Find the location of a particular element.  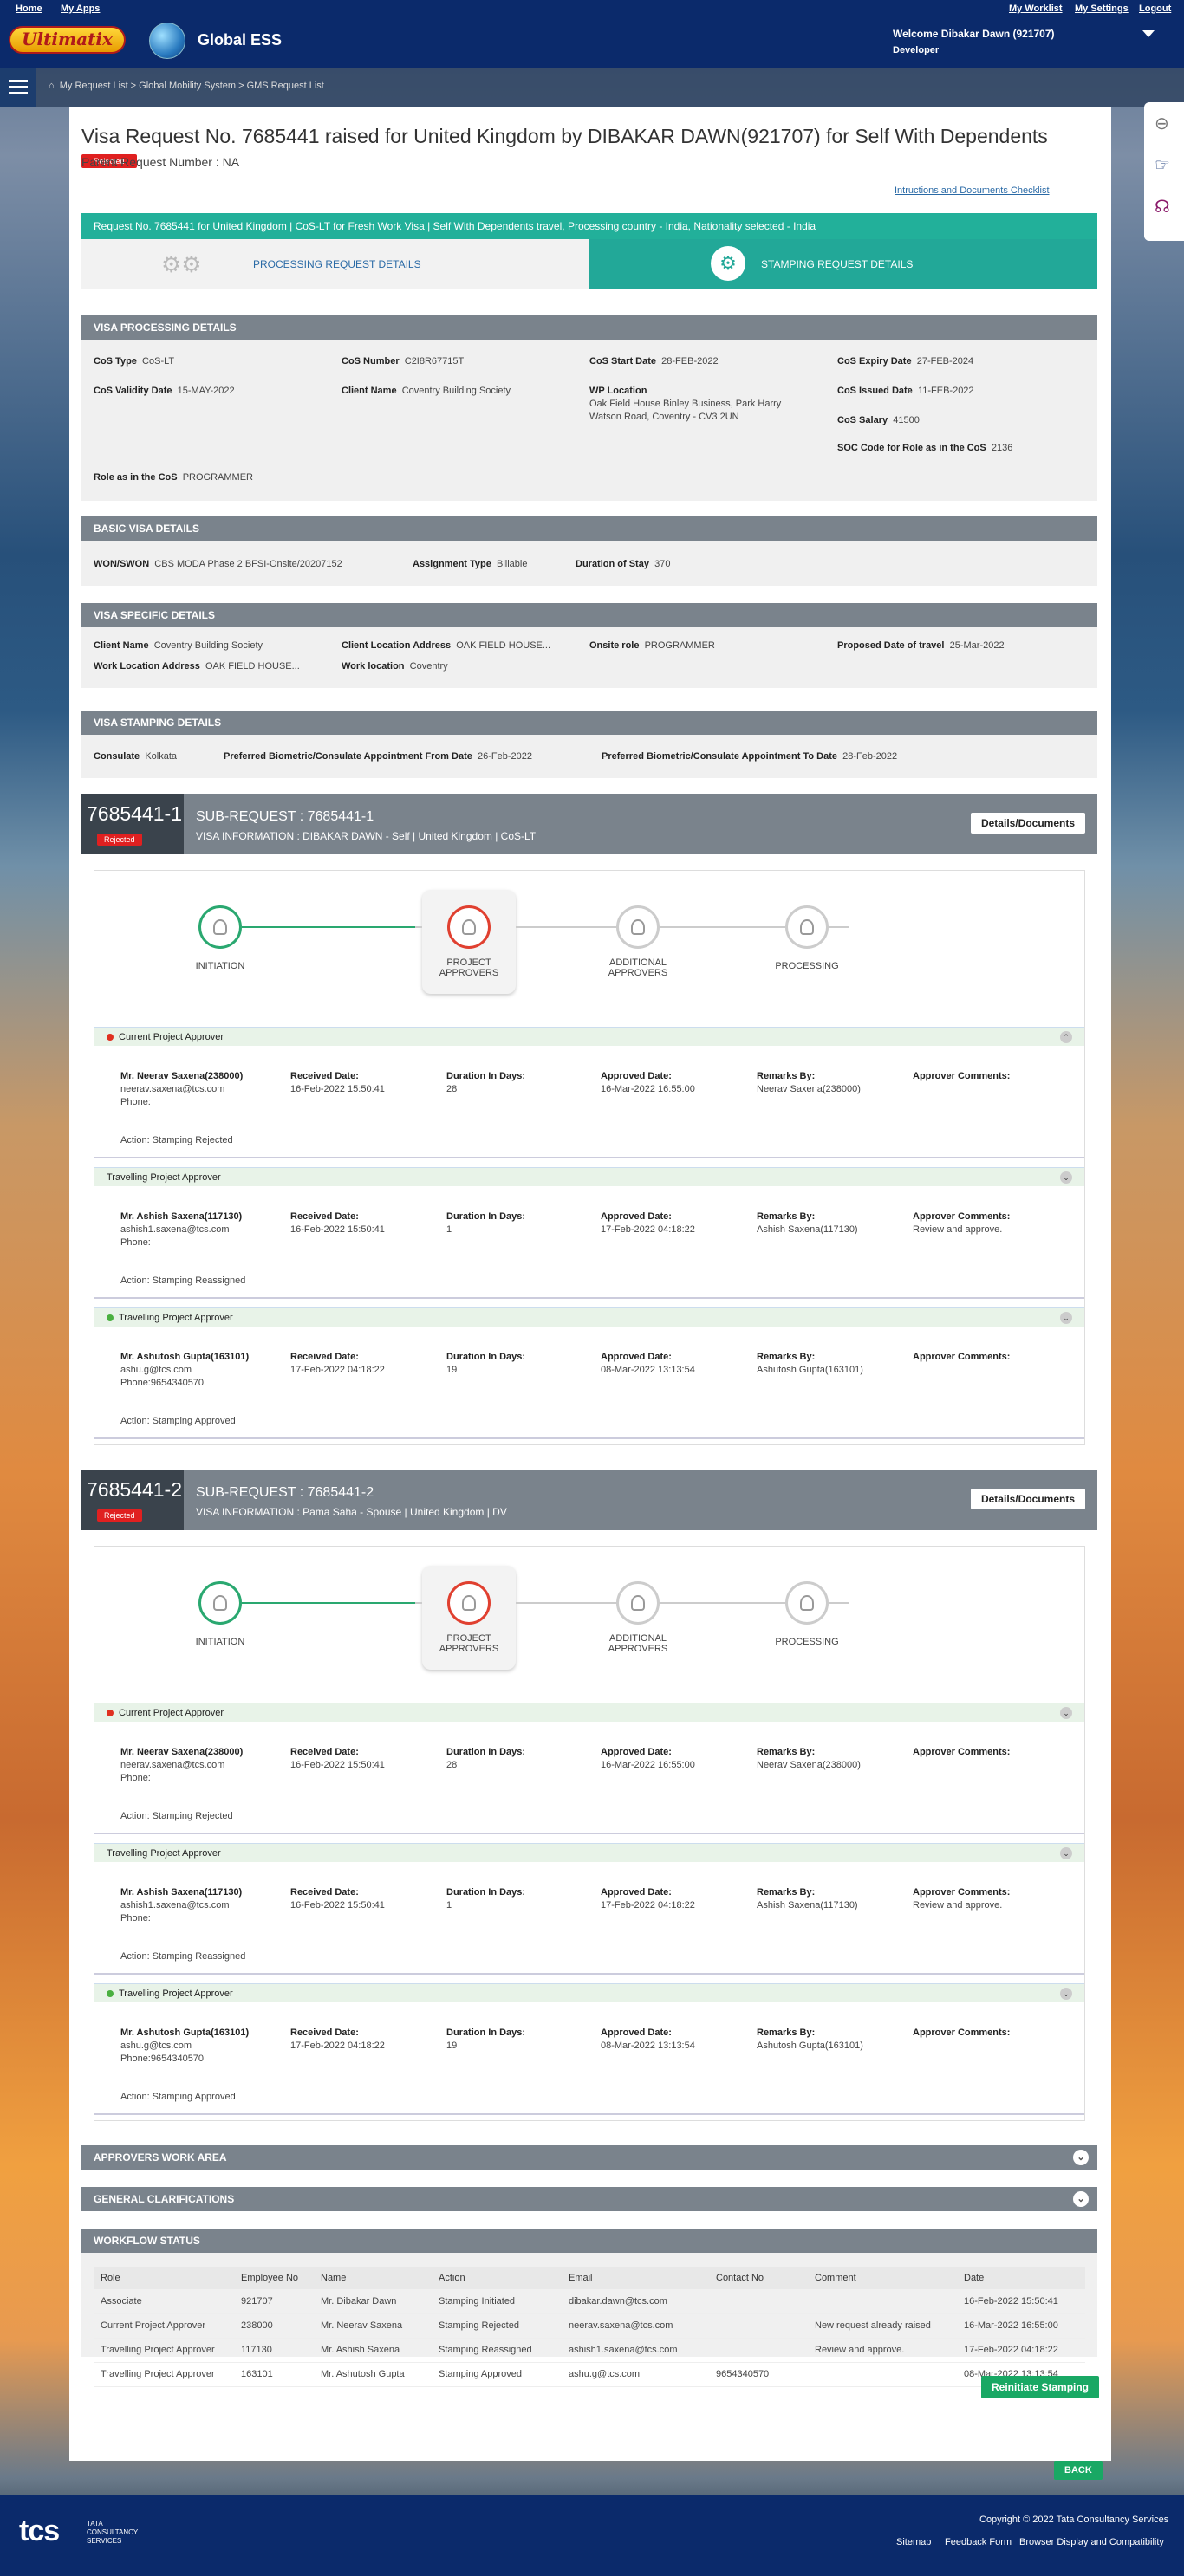

table-cell: ashu.g@tcs.com is located at coordinates (635, 2375).